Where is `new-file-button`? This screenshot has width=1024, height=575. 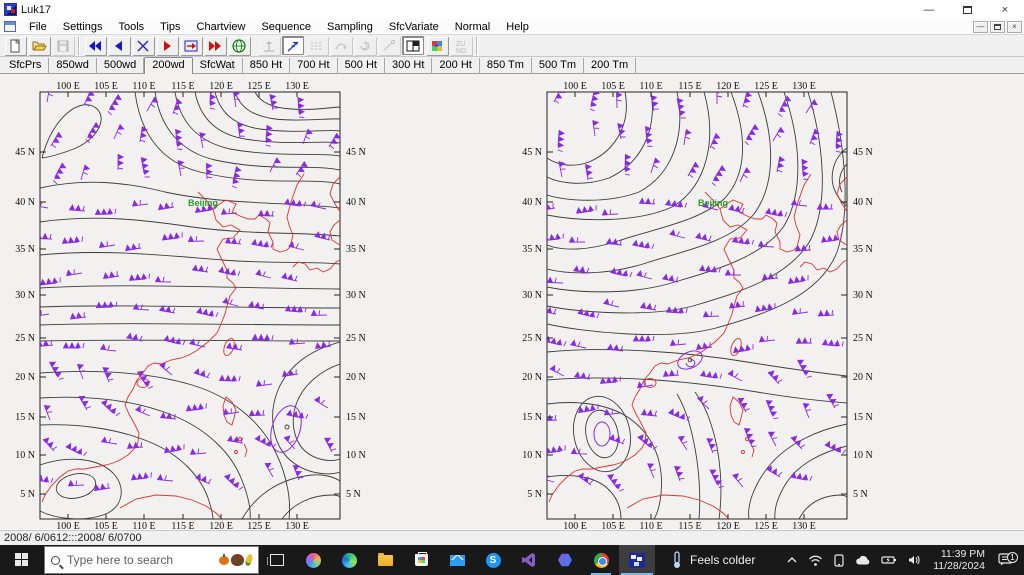 new-file-button is located at coordinates (15, 45).